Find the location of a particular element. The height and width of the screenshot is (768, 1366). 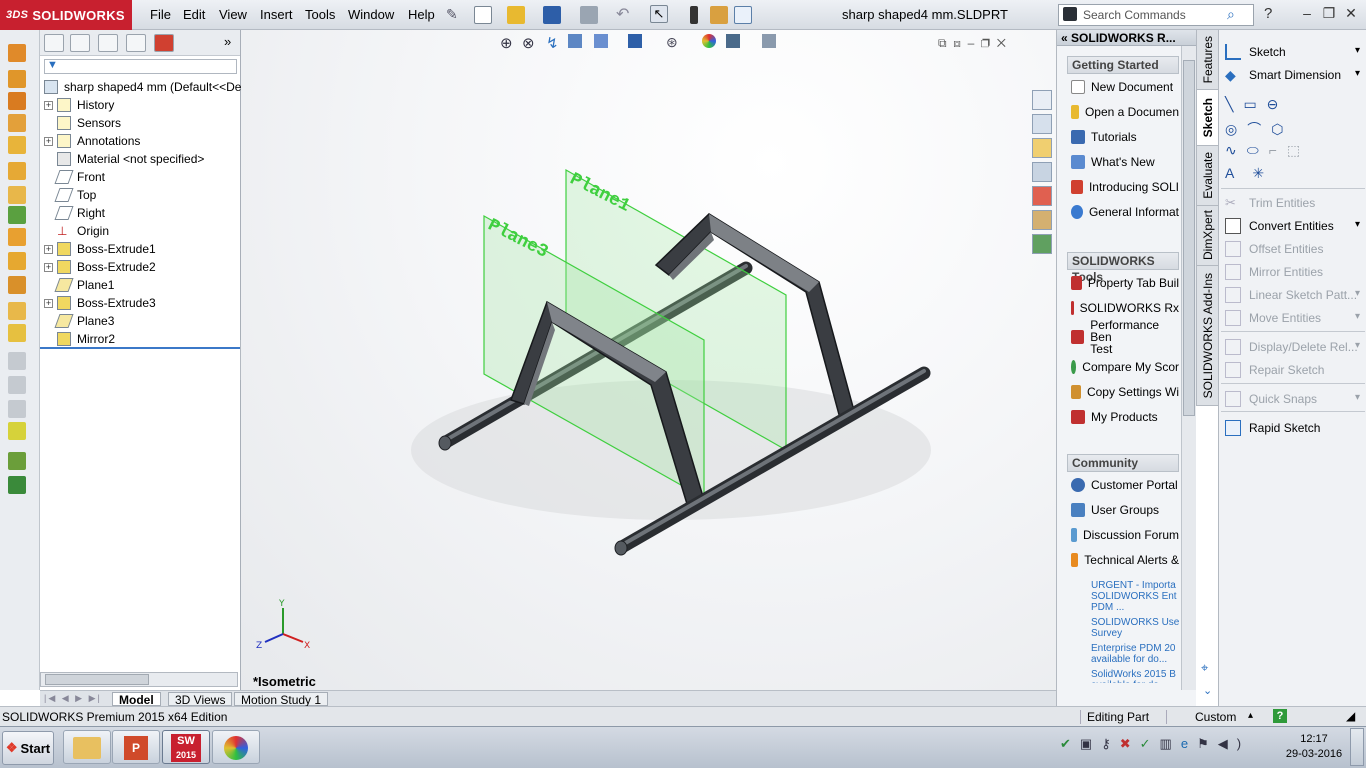

text-icon: A is located at coordinates (1238, 173).